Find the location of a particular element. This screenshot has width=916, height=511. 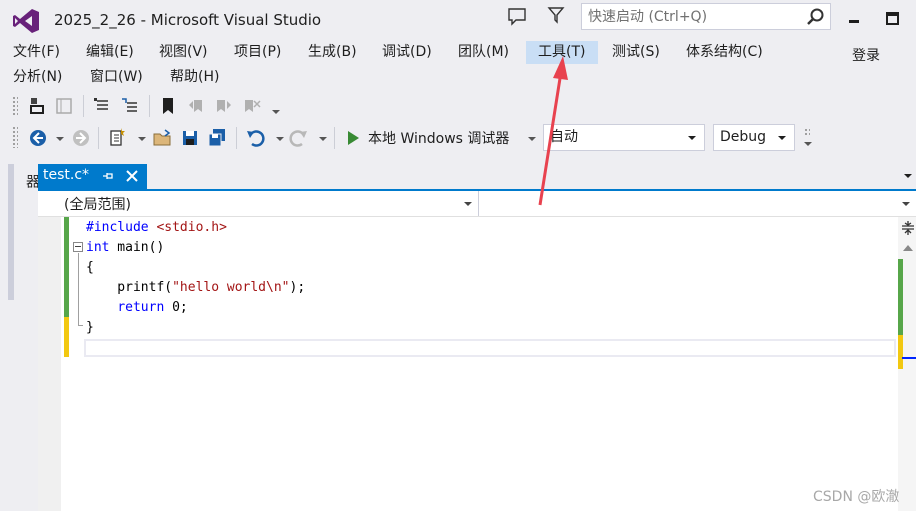

menu-build: 生成(B) is located at coordinates (332, 52).